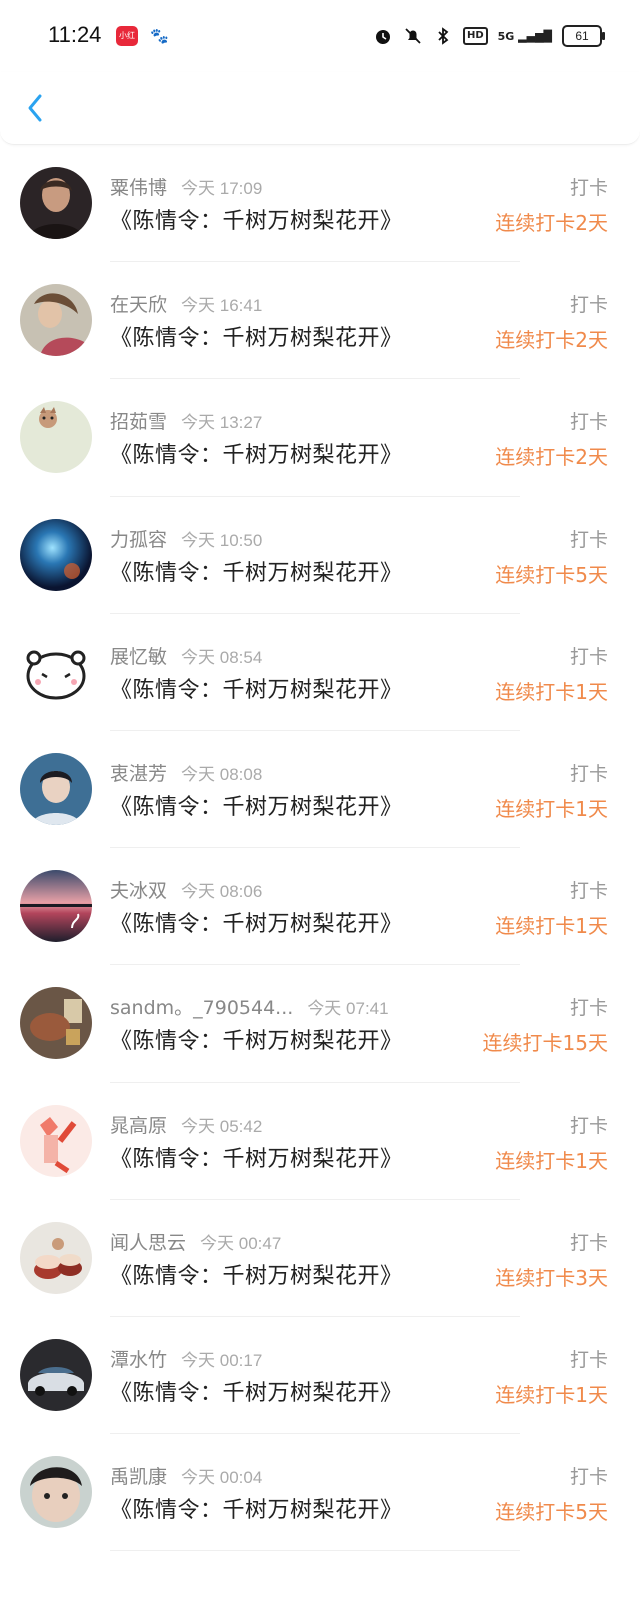 This screenshot has width=640, height=1598. Describe the element at coordinates (139, 656) in the screenshot. I see `user-name-text: 展忆敏` at that location.